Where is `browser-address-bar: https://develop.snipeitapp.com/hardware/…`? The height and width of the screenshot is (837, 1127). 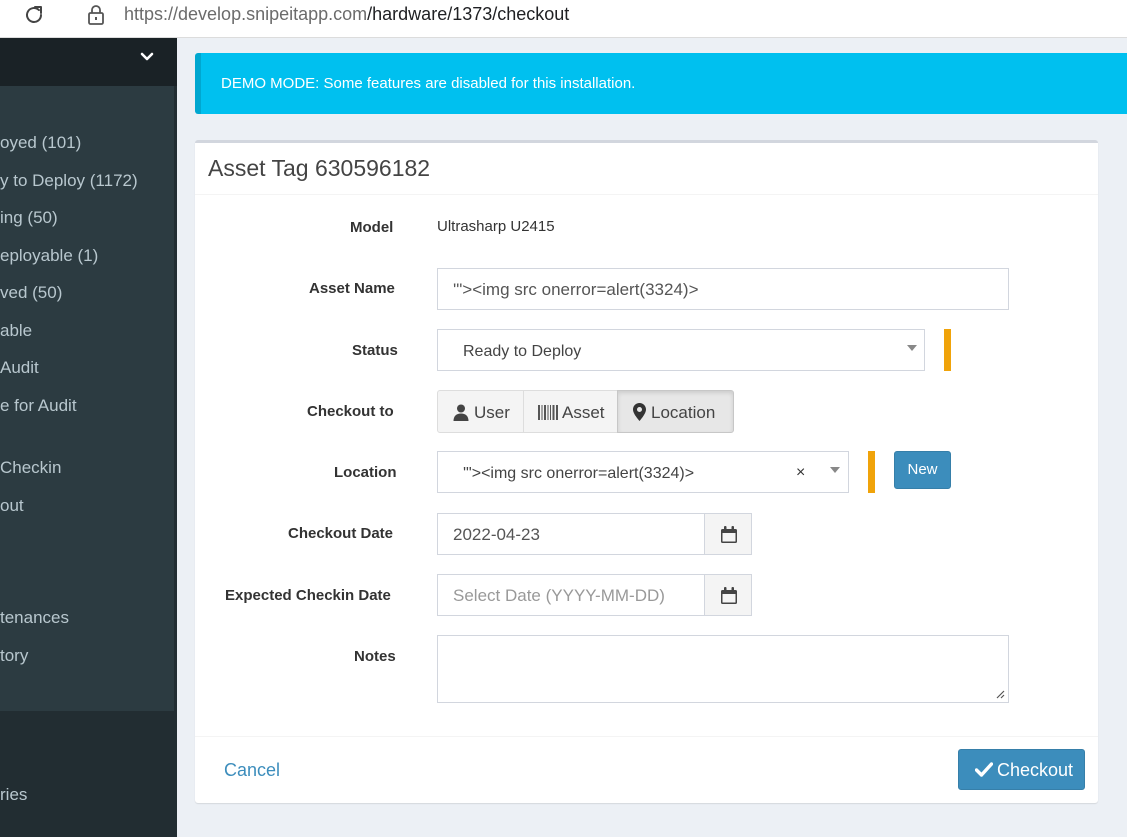 browser-address-bar: https://develop.snipeitapp.com/hardware/… is located at coordinates (563, 19).